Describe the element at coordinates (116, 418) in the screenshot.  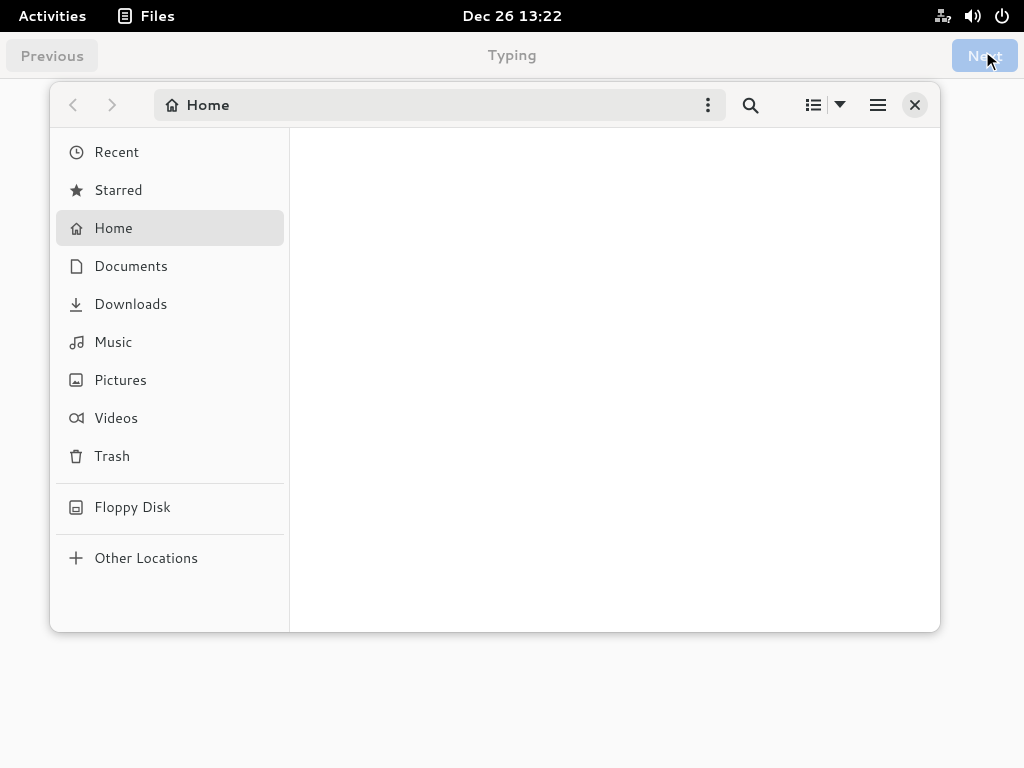
I see `sidebar-item-label: Videos` at that location.